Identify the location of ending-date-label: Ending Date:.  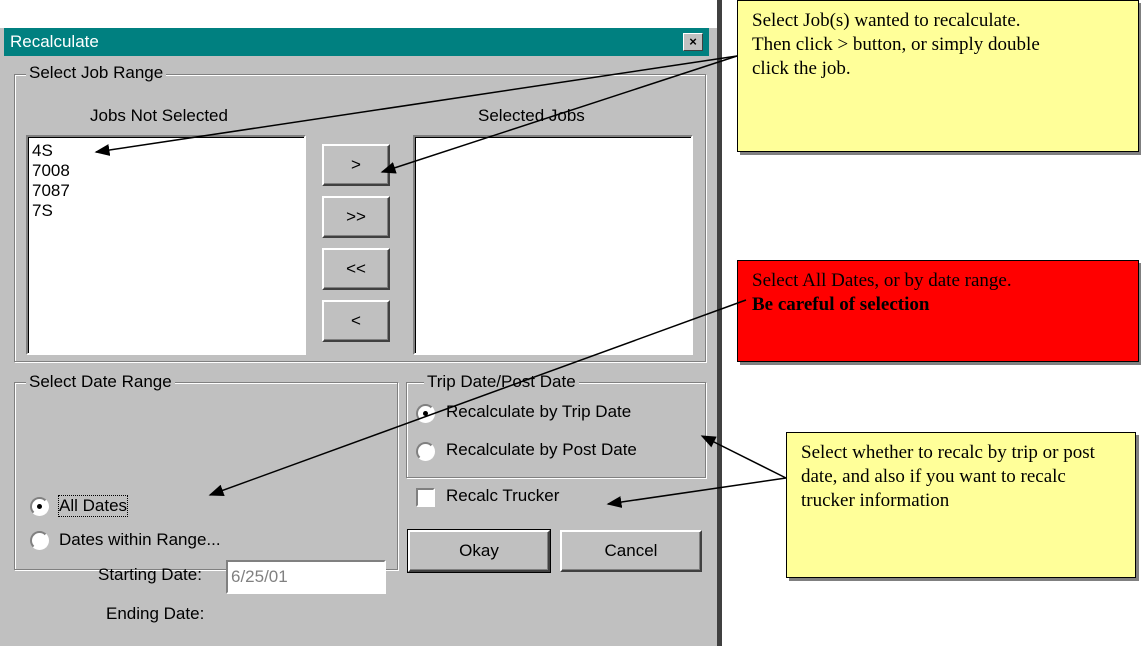
(155, 613).